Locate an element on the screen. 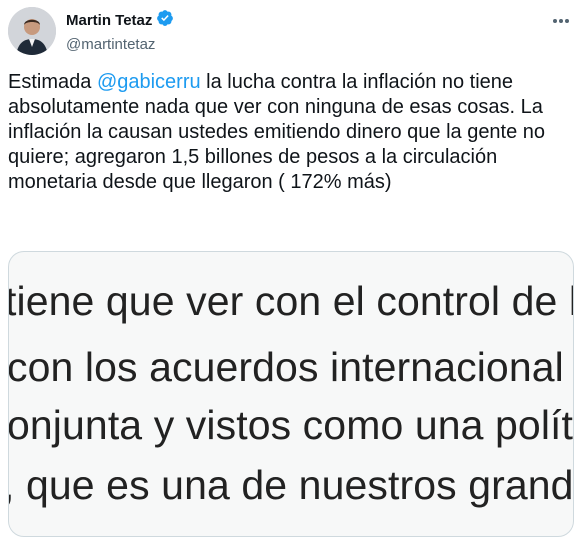  media-text-line: onjunta y vistos como una política is located at coordinates (291, 425).